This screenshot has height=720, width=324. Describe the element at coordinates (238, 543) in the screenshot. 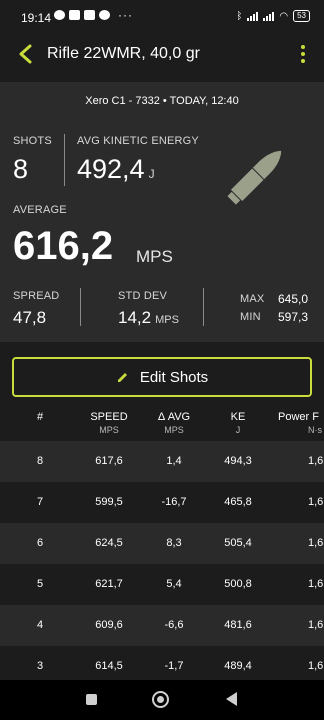

I see `cell-ke: 505,4` at that location.